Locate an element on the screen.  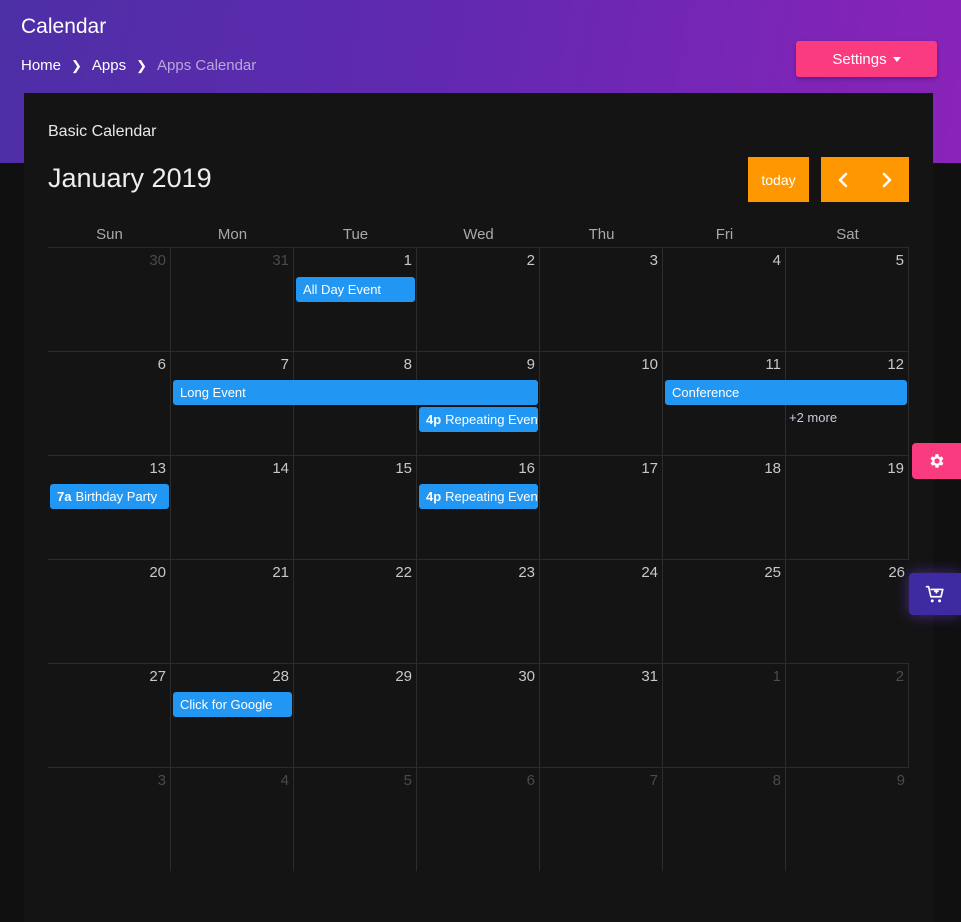
next-month-button is located at coordinates (887, 179).